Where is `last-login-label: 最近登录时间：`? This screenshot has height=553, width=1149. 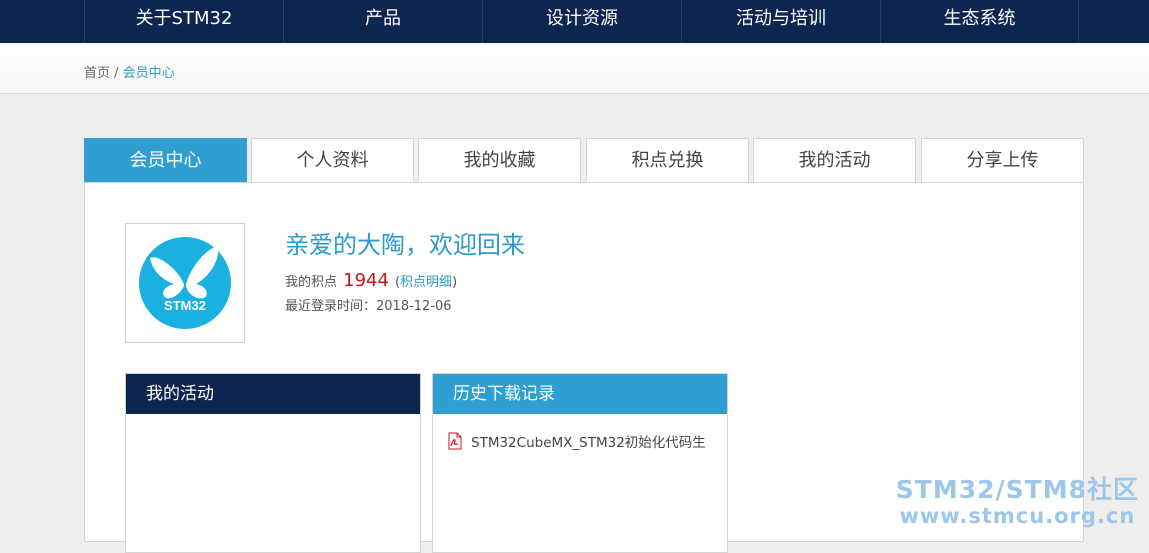
last-login-label: 最近登录时间： is located at coordinates (331, 306).